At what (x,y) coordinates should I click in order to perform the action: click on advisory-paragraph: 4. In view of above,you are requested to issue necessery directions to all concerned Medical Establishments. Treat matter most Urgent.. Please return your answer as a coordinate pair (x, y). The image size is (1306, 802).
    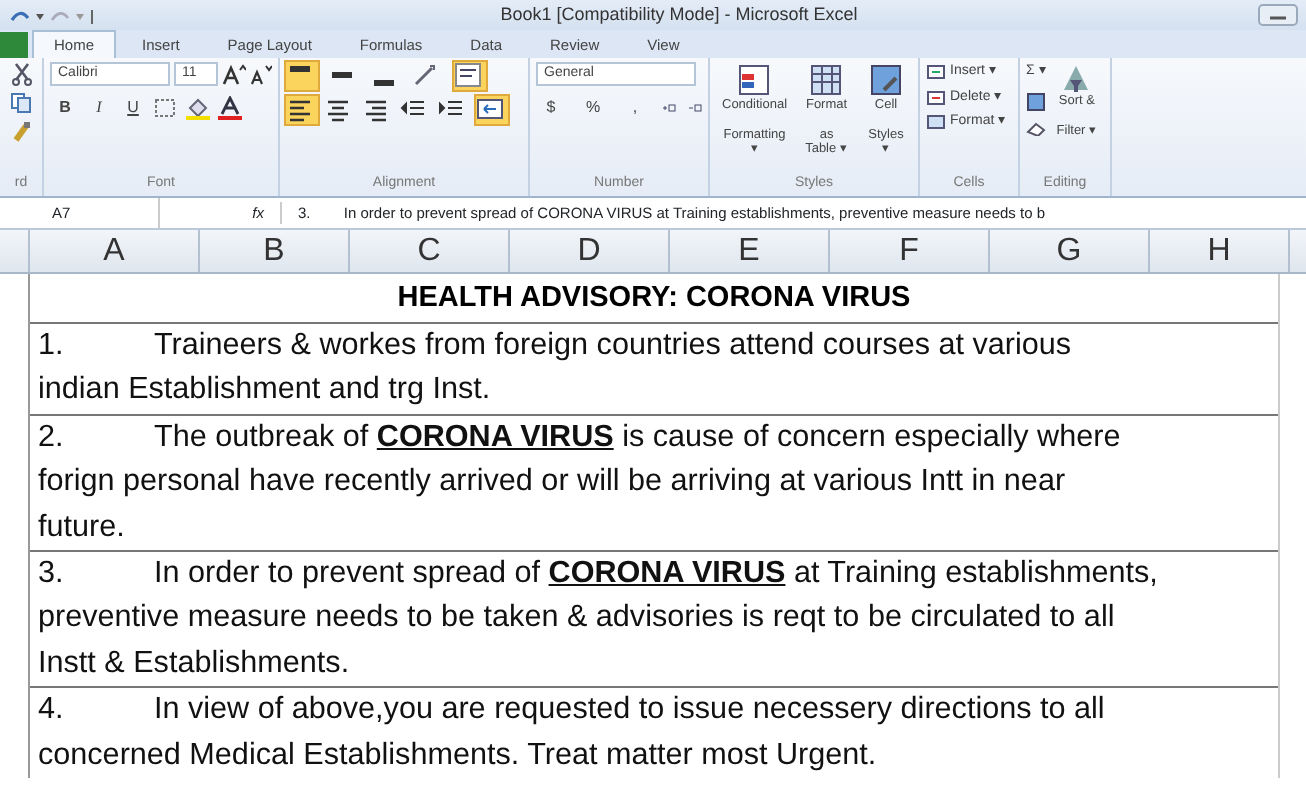
    Looking at the image, I should click on (571, 733).